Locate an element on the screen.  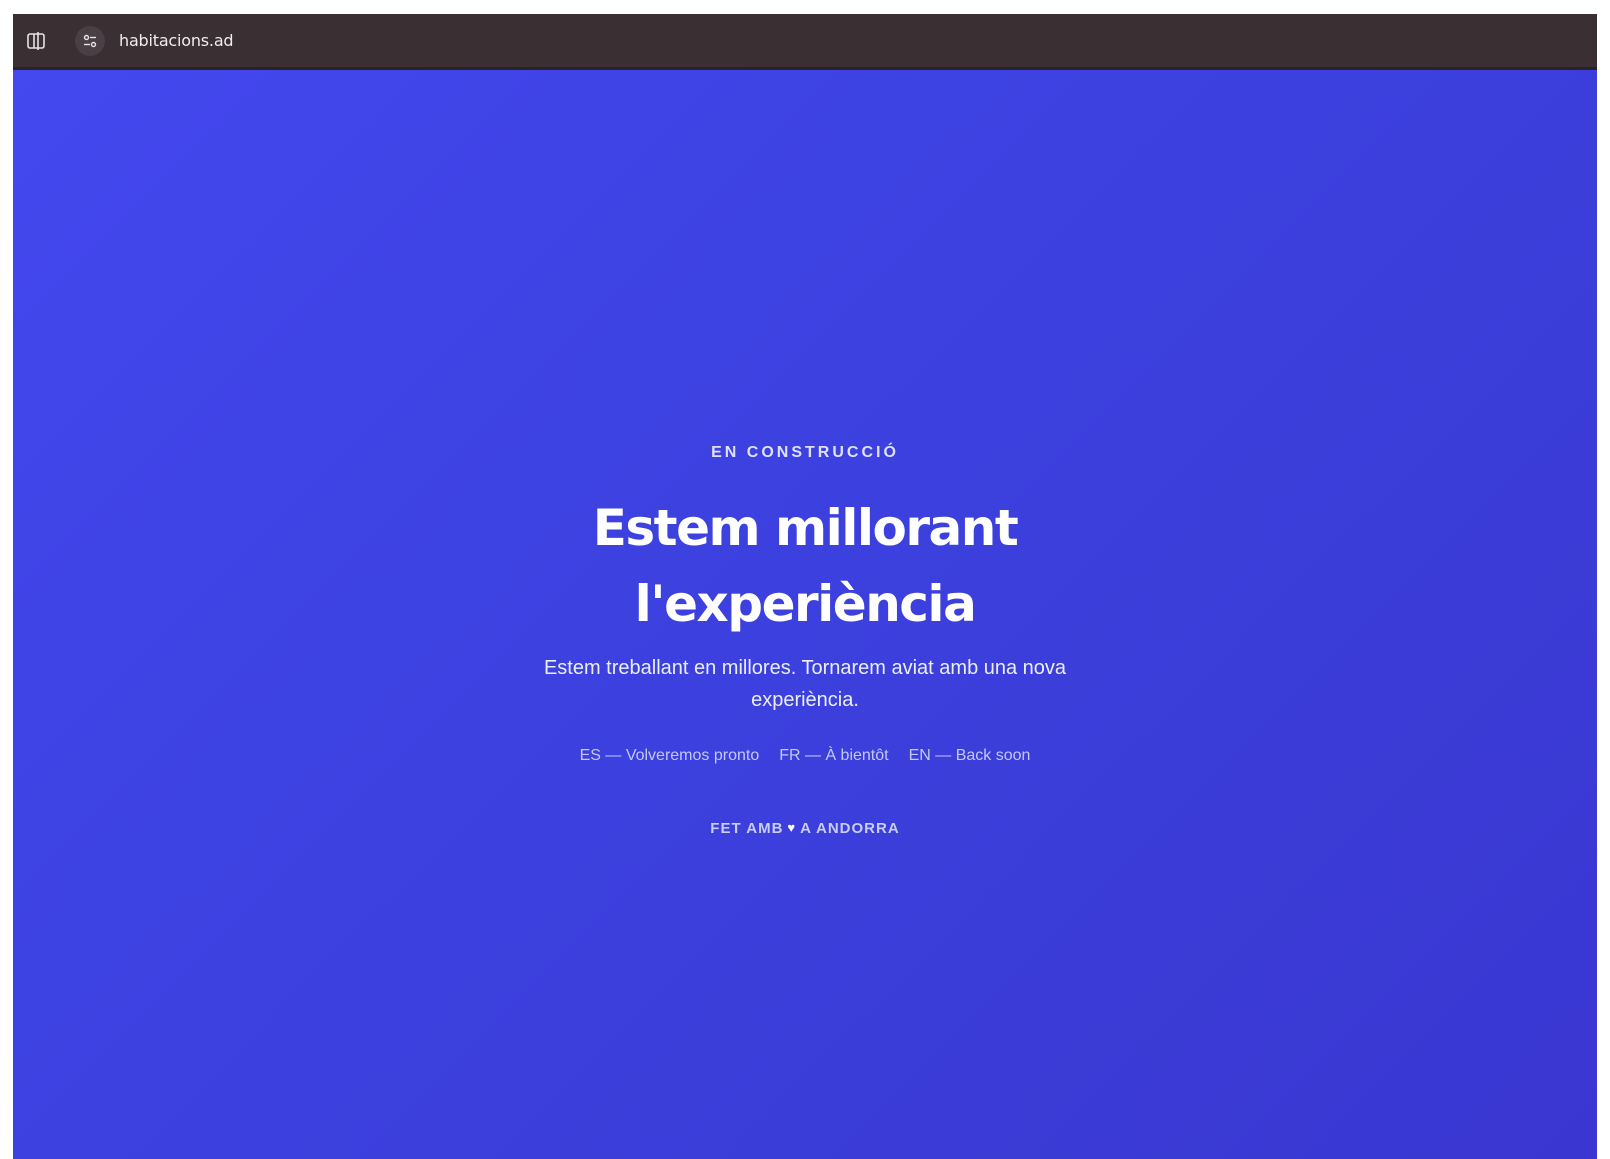
language-message-fr: FR — À bientôt is located at coordinates (834, 755).